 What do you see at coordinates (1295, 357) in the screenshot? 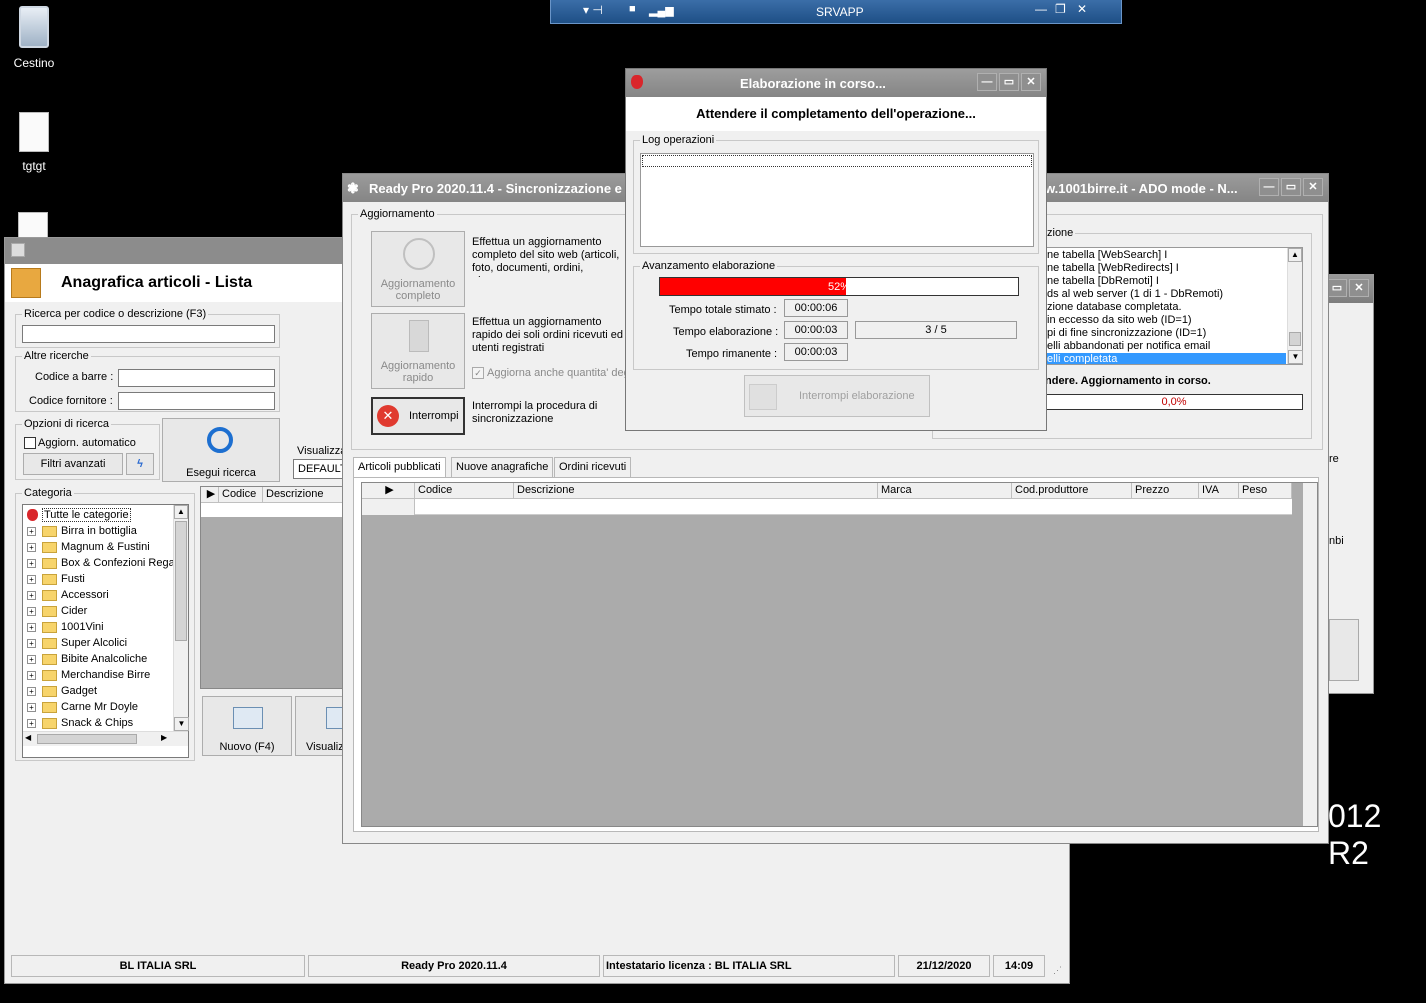
I see `log-scroll-down-icon: ▼` at bounding box center [1295, 357].